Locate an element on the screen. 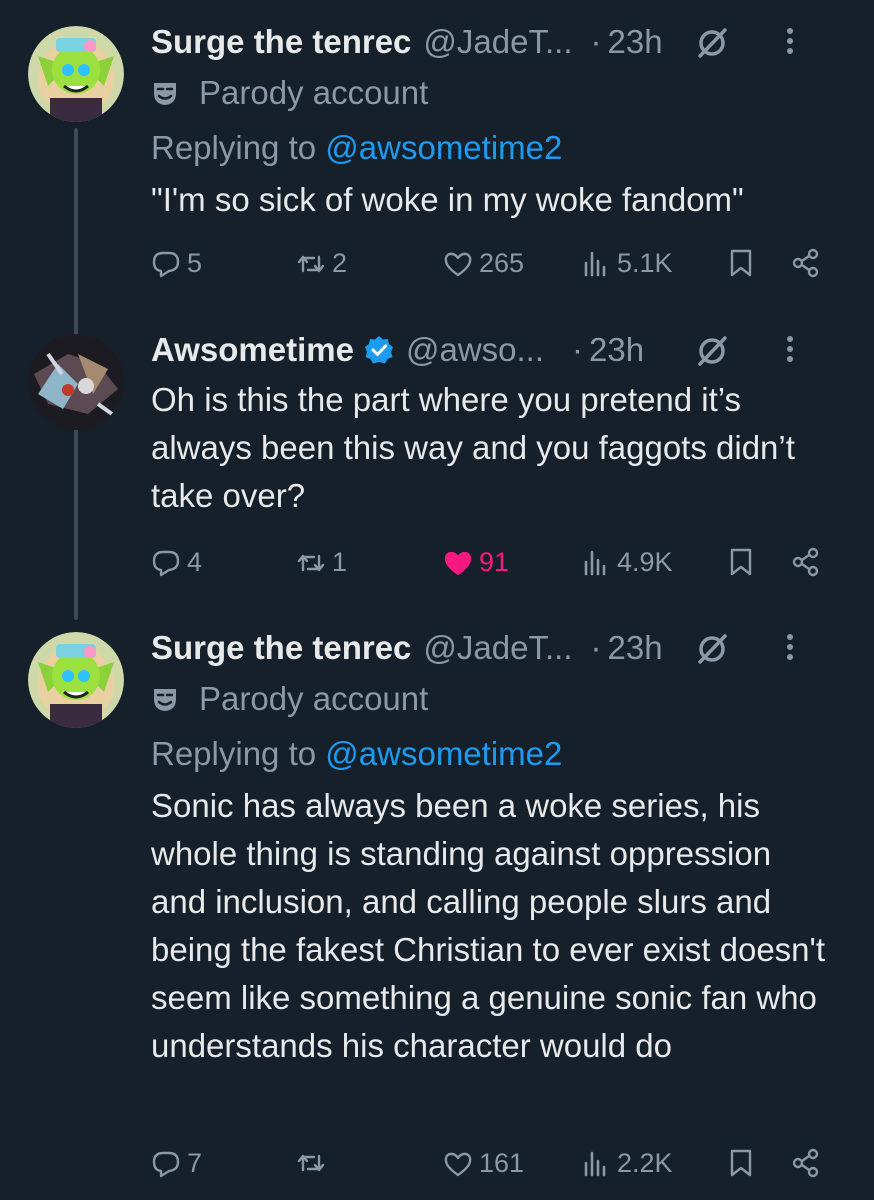  views-count: 5.1K is located at coordinates (645, 263).